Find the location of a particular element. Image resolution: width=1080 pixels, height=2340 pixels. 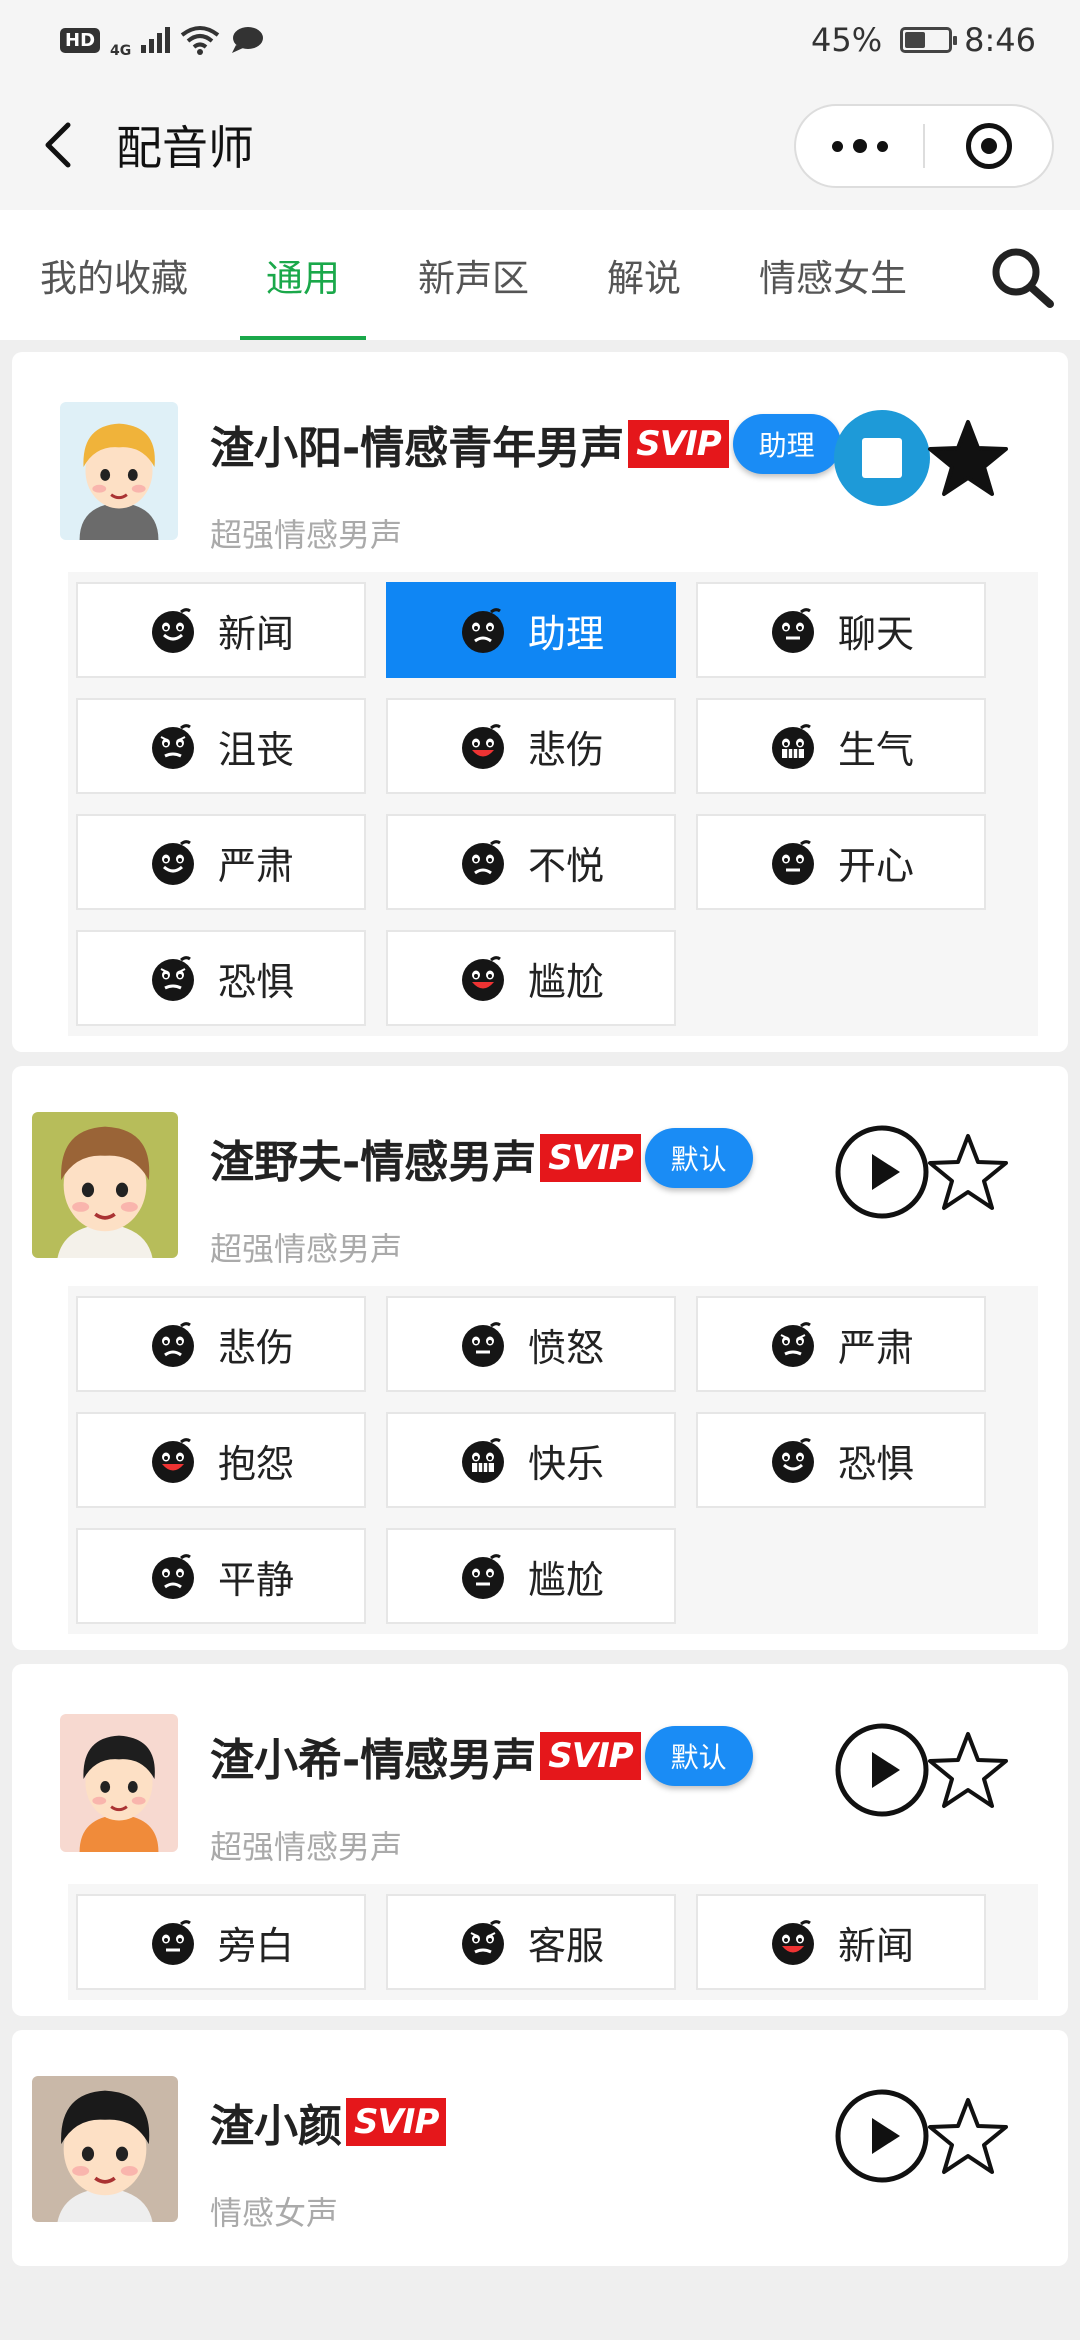

search-button is located at coordinates (1022, 278).